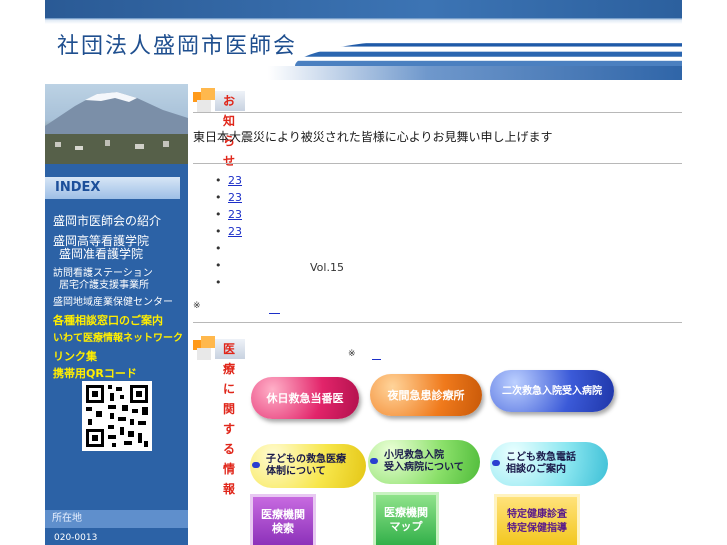 Image resolution: width=727 pixels, height=545 pixels. Describe the element at coordinates (76, 538) in the screenshot. I see `postal-code: 020-0013` at that location.